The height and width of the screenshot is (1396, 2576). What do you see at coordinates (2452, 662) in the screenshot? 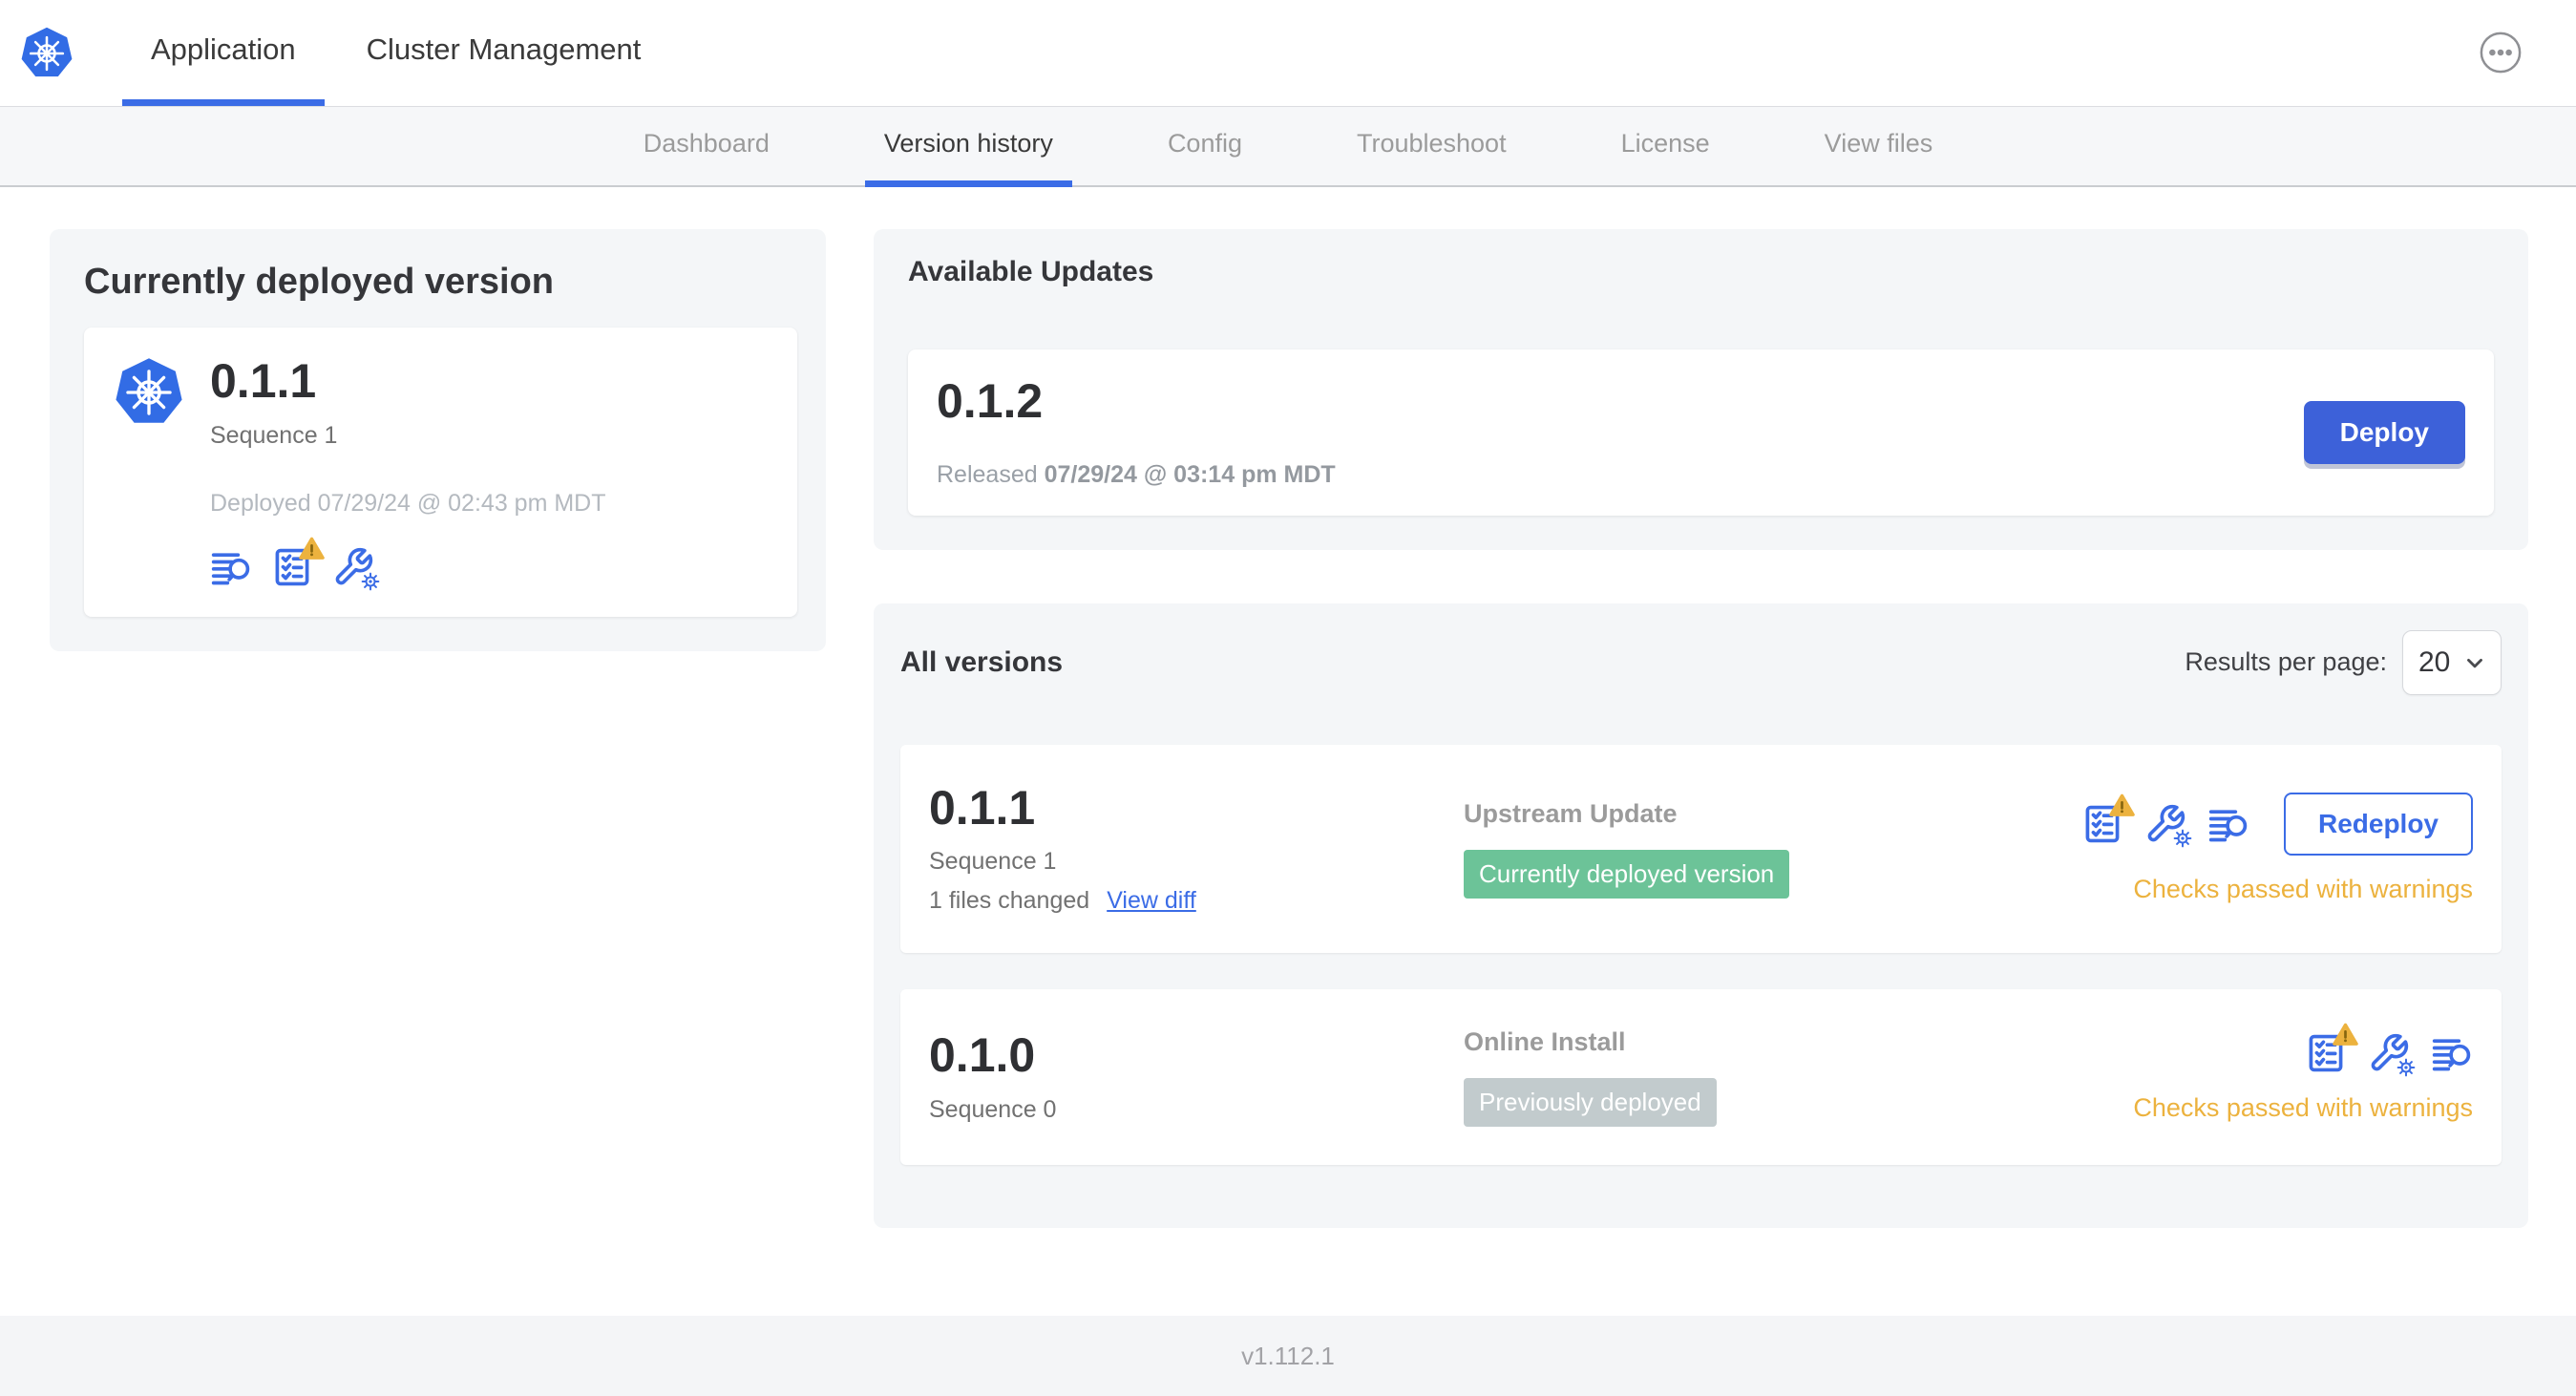
I see `results-per-page-select: 20` at bounding box center [2452, 662].